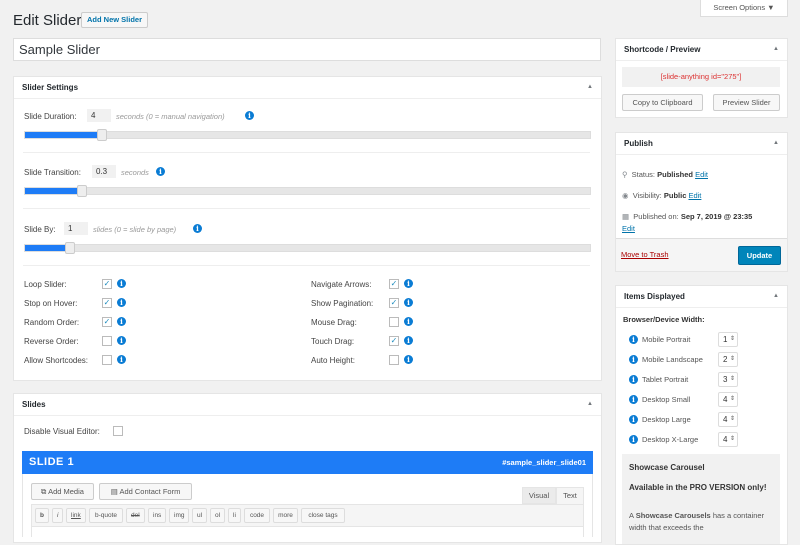 This screenshot has height=545, width=800. What do you see at coordinates (135, 515) in the screenshot?
I see `format-button: del` at bounding box center [135, 515].